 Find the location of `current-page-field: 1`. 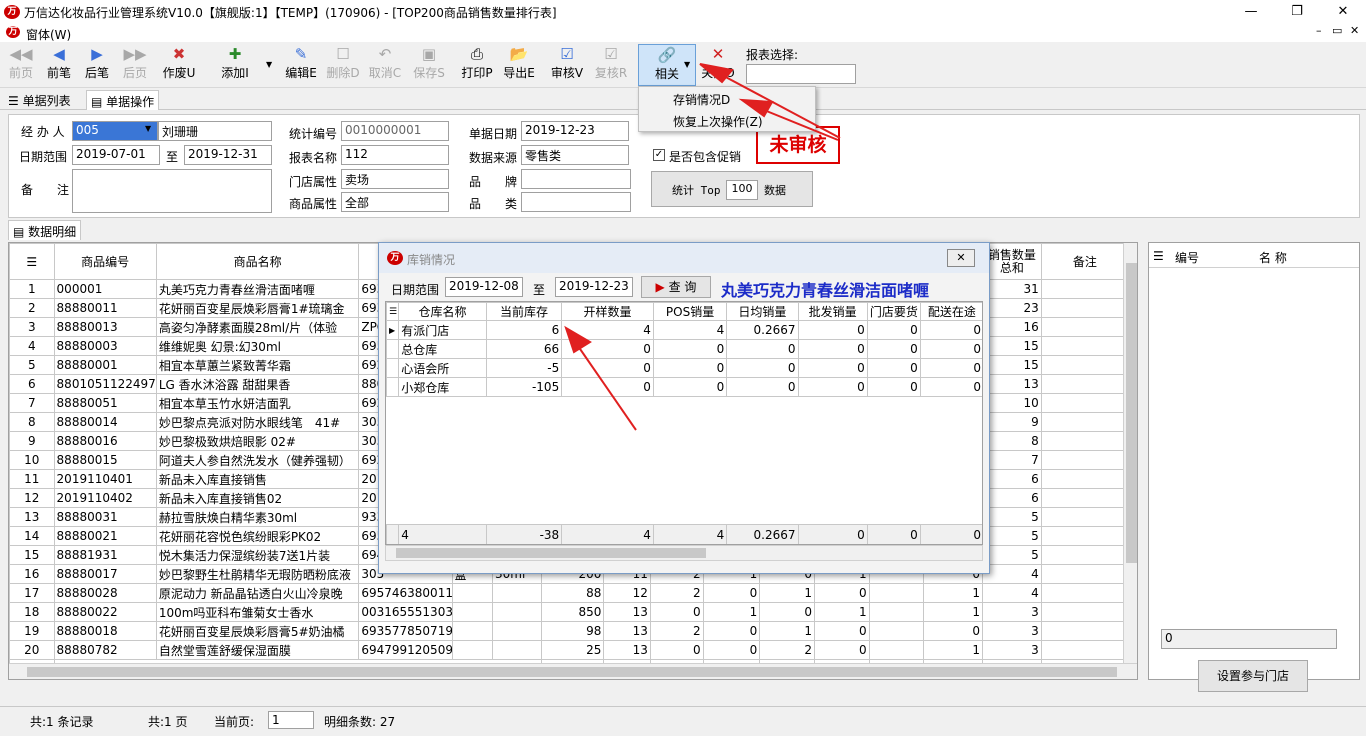

current-page-field: 1 is located at coordinates (291, 720).